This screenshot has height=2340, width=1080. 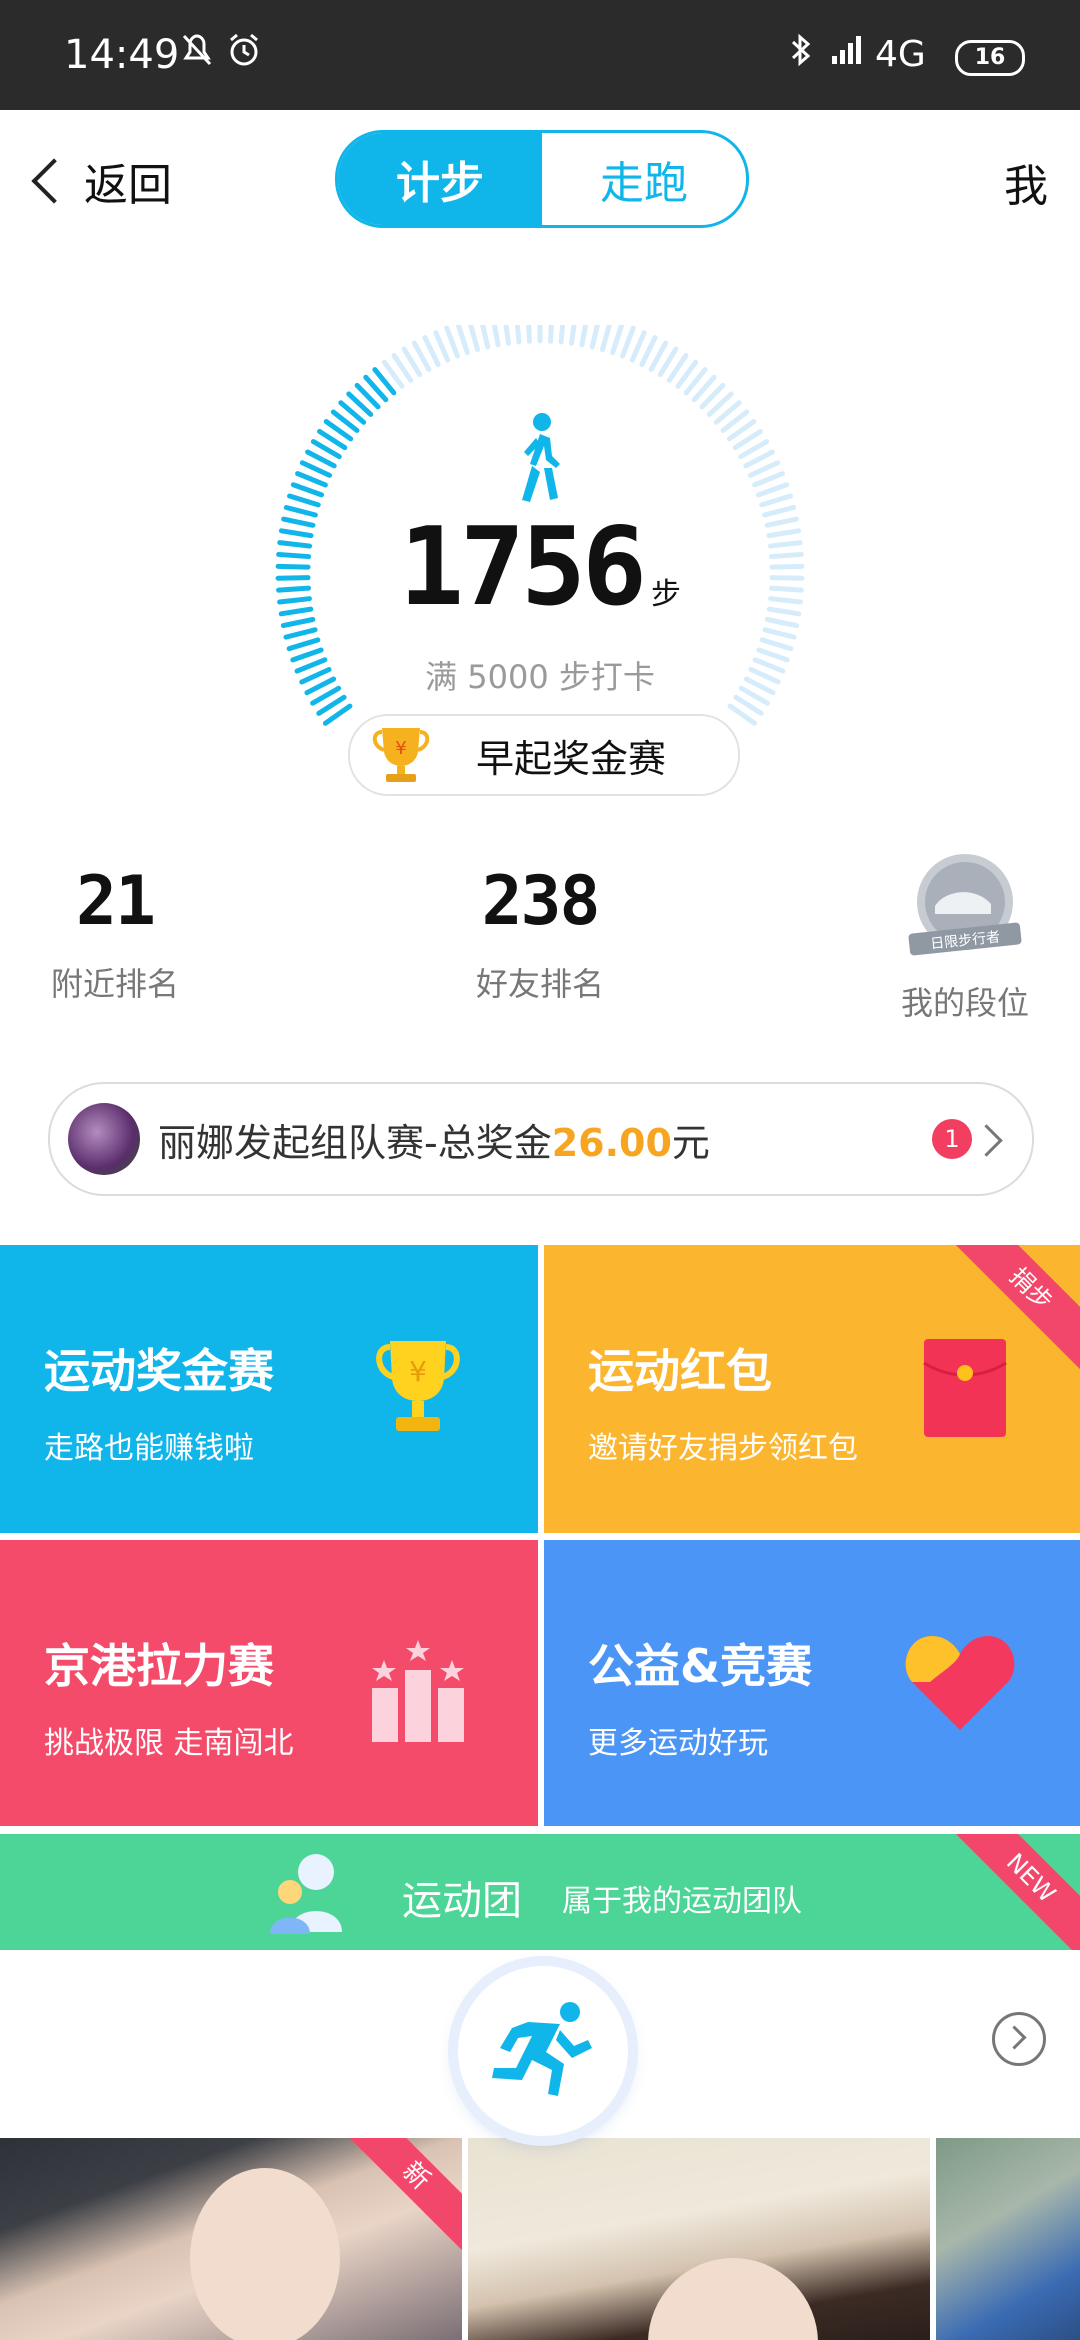 I want to click on friend-rank-label: 好友排名, so click(x=539, y=984).